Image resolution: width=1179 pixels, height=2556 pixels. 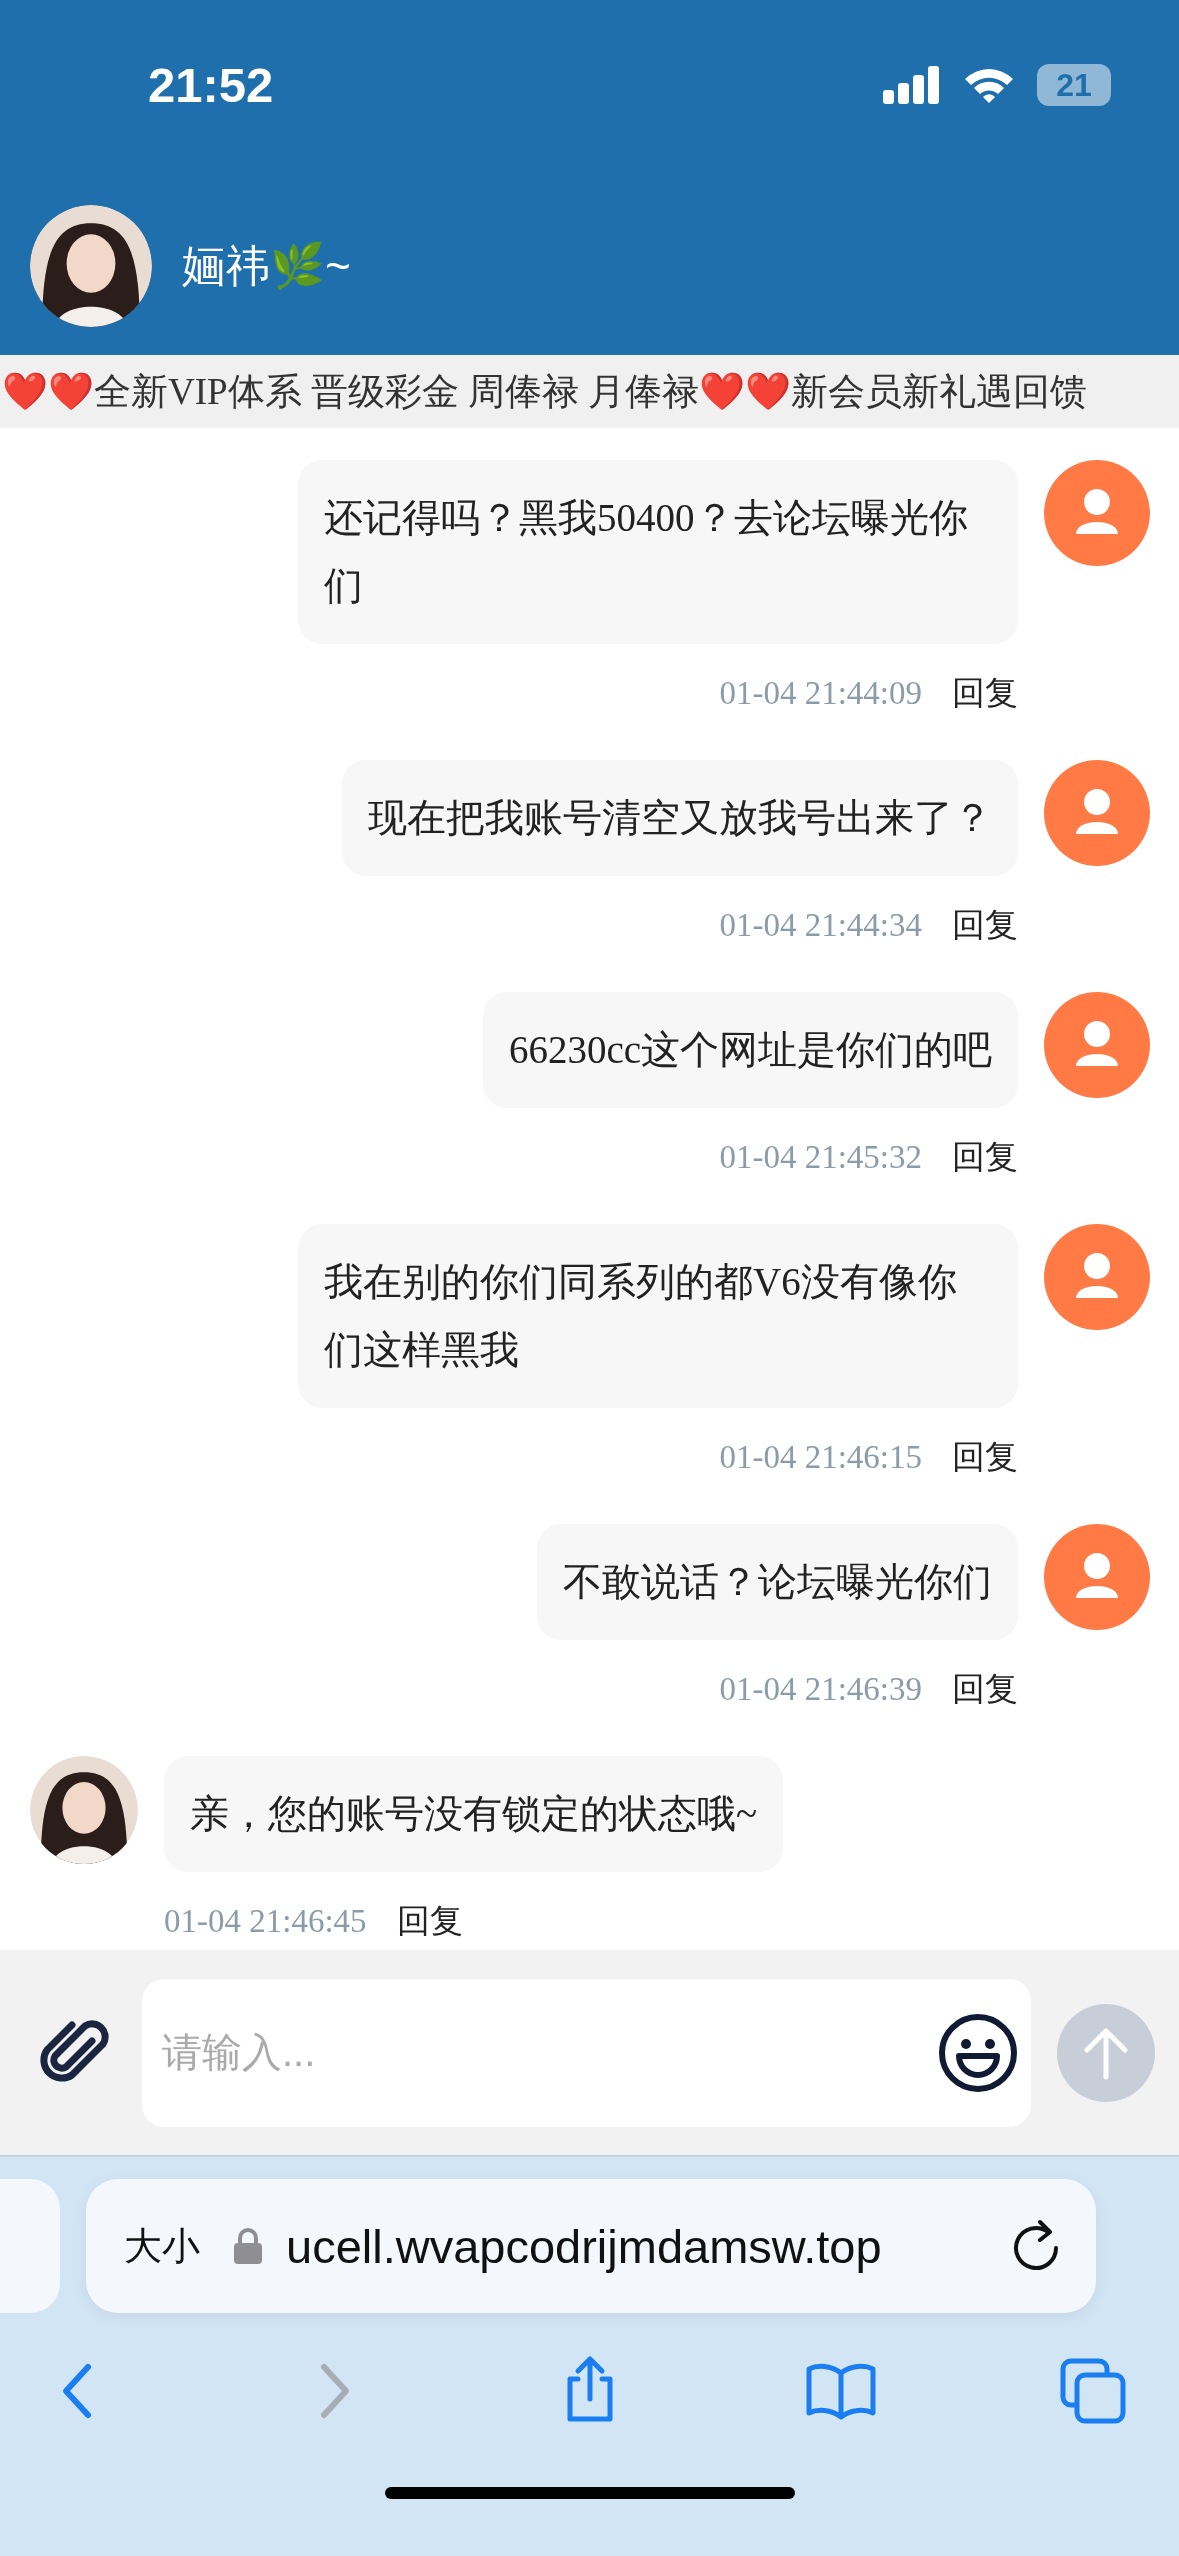 I want to click on text-size-button: 大小, so click(x=162, y=2246).